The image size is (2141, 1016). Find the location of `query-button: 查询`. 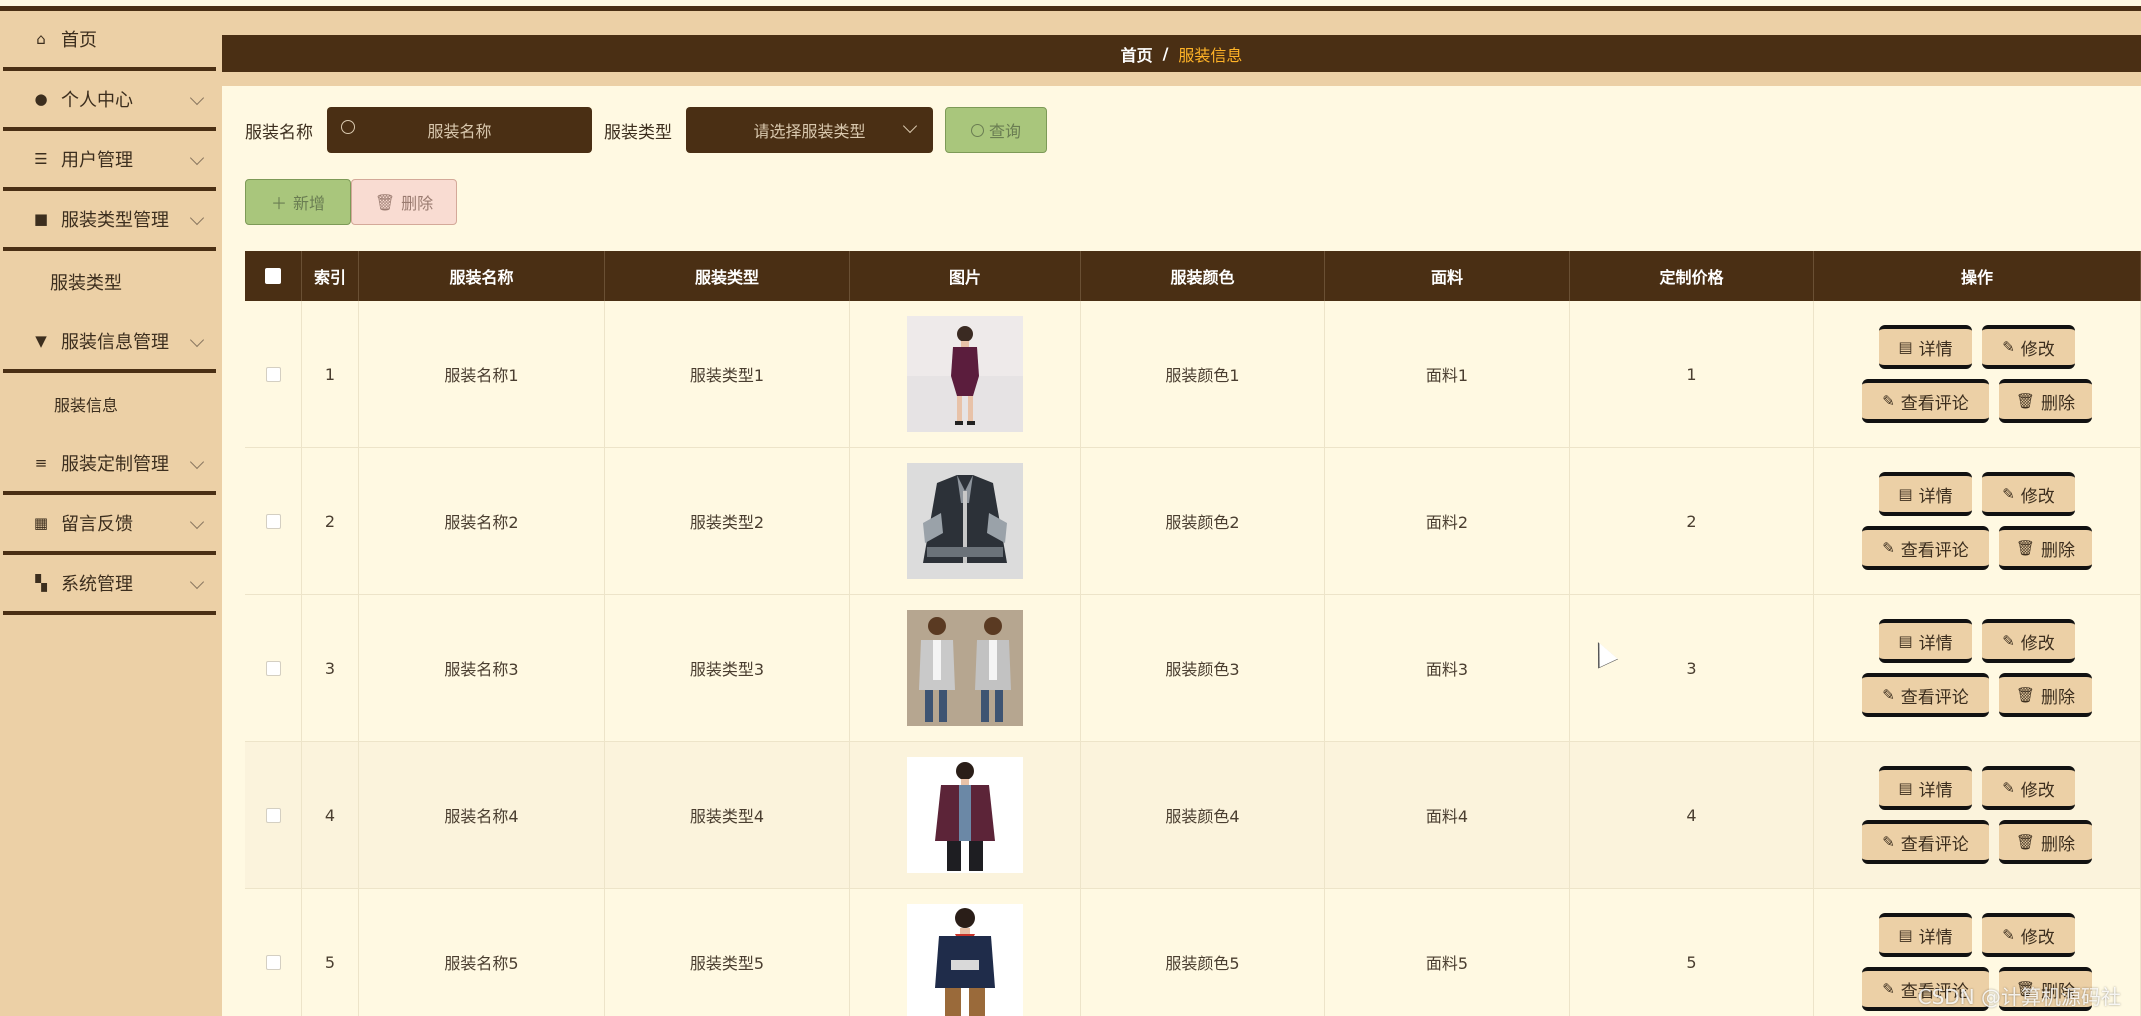

query-button: 查询 is located at coordinates (996, 130).